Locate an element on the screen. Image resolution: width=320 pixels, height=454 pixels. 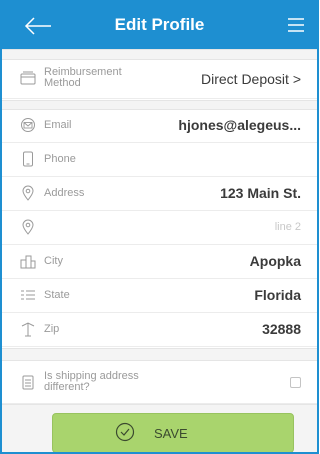
clipboard-icon is located at coordinates (28, 382).